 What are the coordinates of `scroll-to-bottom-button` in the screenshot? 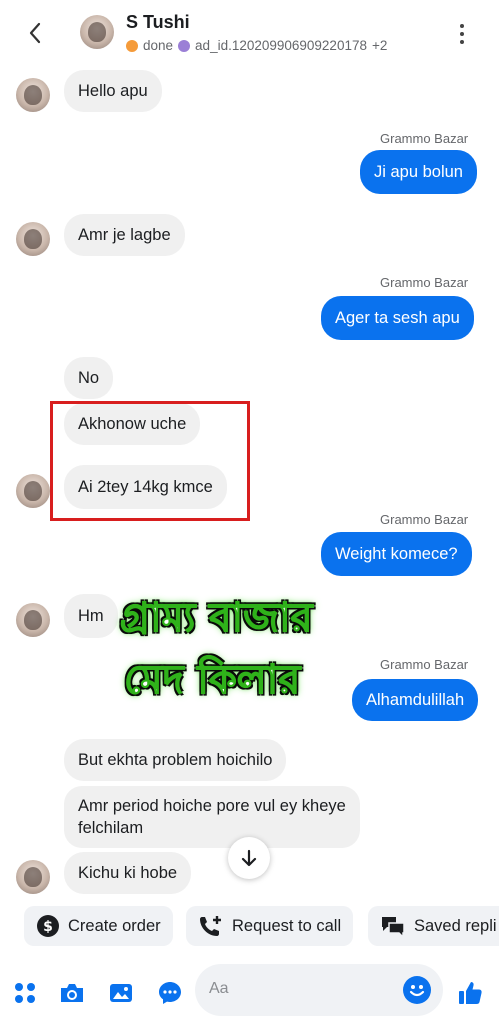 It's located at (249, 858).